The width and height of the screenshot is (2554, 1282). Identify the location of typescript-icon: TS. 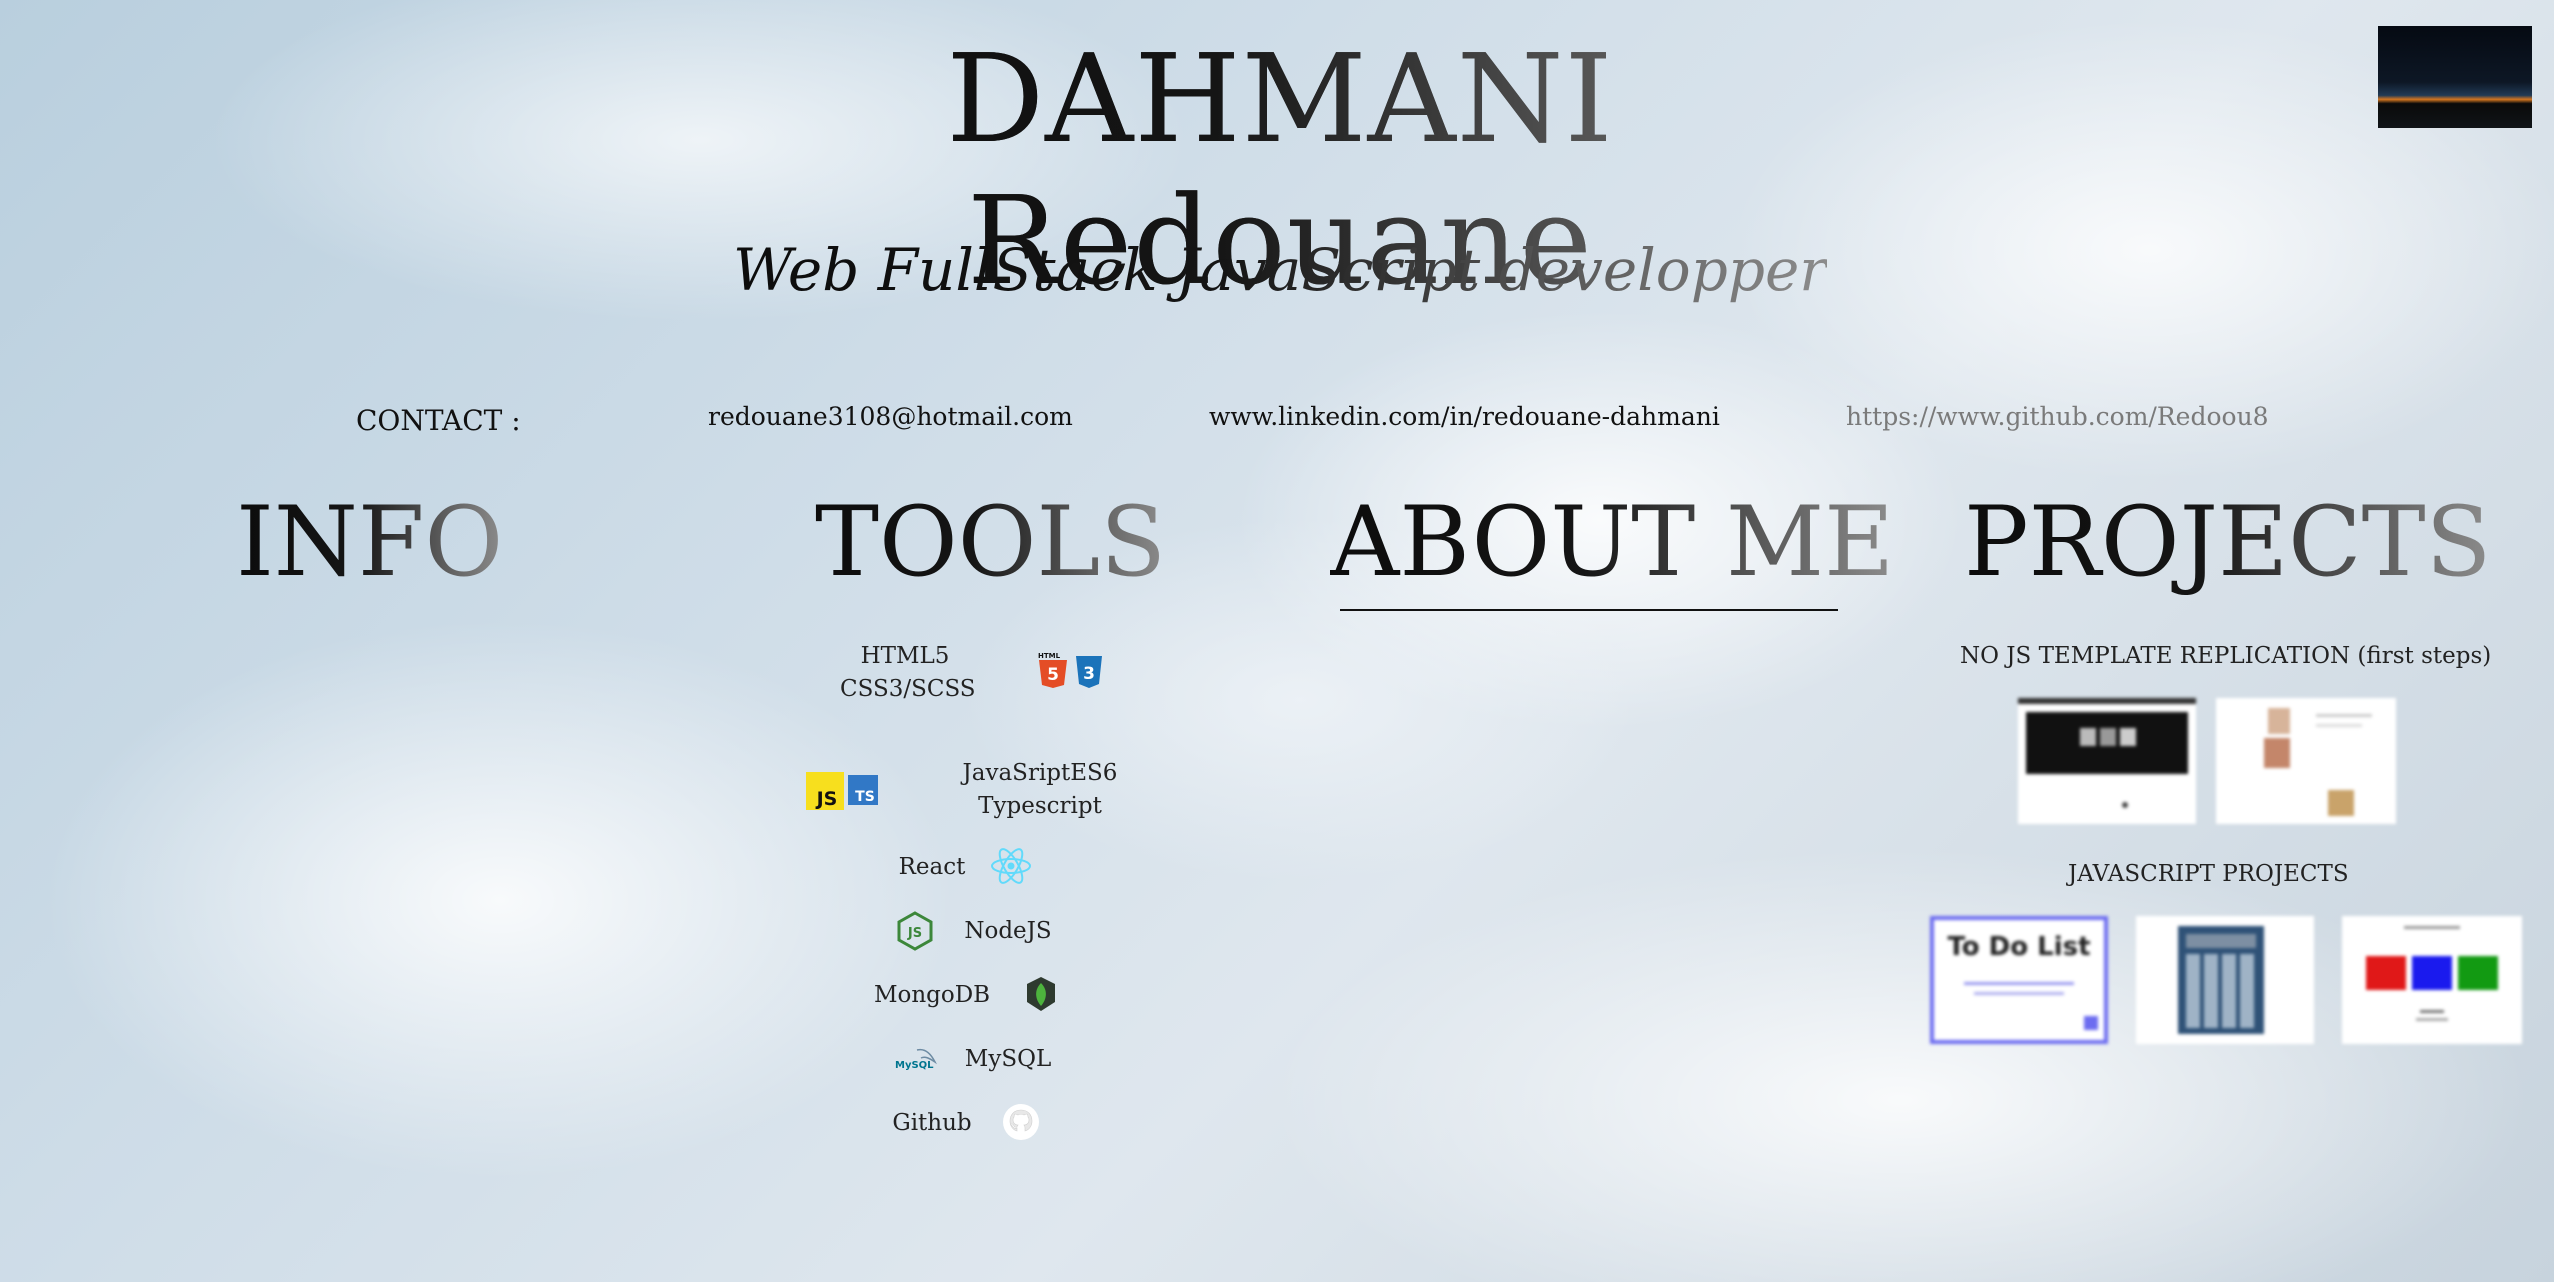
(863, 790).